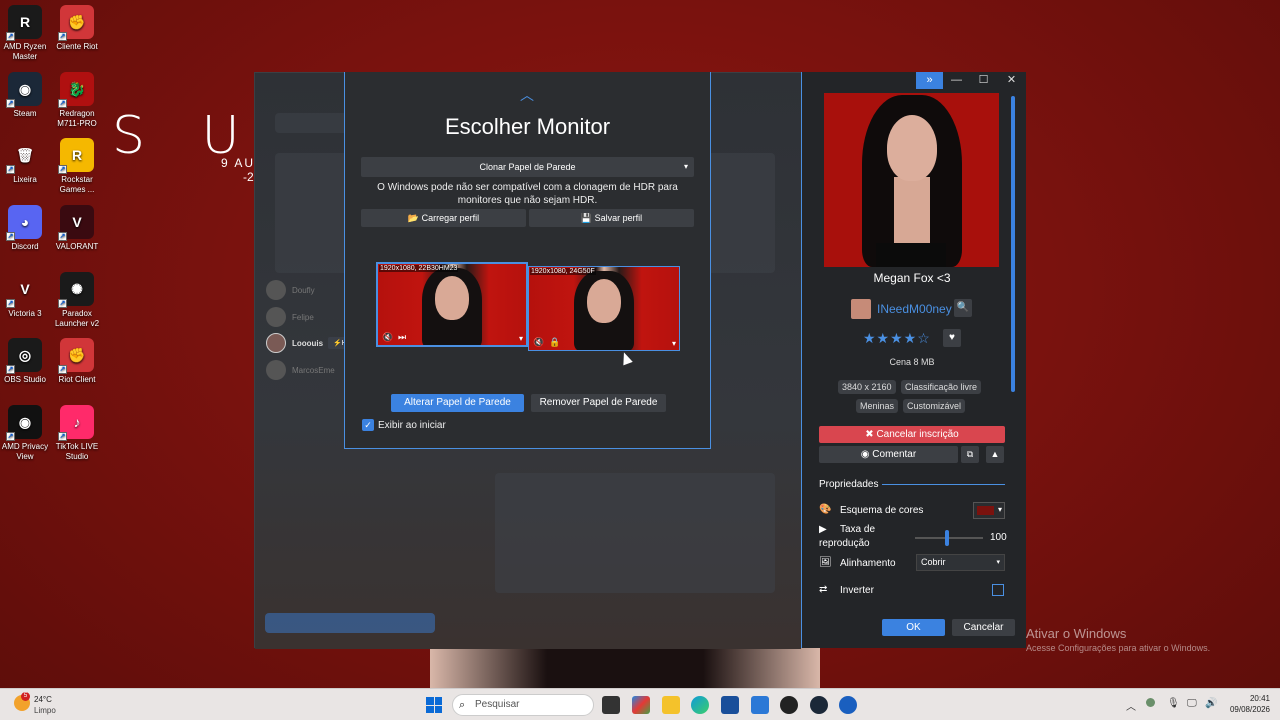  I want to click on file-explorer-icon, so click(671, 705).